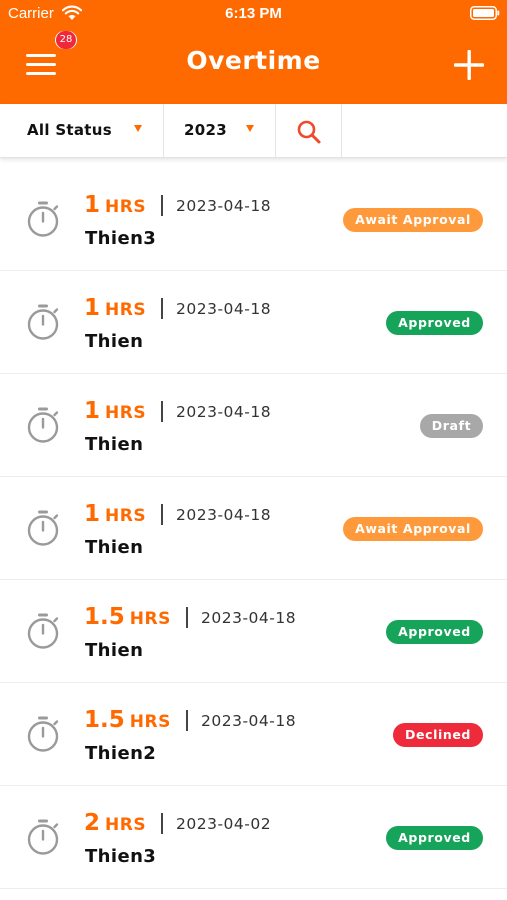 The height and width of the screenshot is (900, 507). I want to click on add-overtime-button, so click(469, 65).